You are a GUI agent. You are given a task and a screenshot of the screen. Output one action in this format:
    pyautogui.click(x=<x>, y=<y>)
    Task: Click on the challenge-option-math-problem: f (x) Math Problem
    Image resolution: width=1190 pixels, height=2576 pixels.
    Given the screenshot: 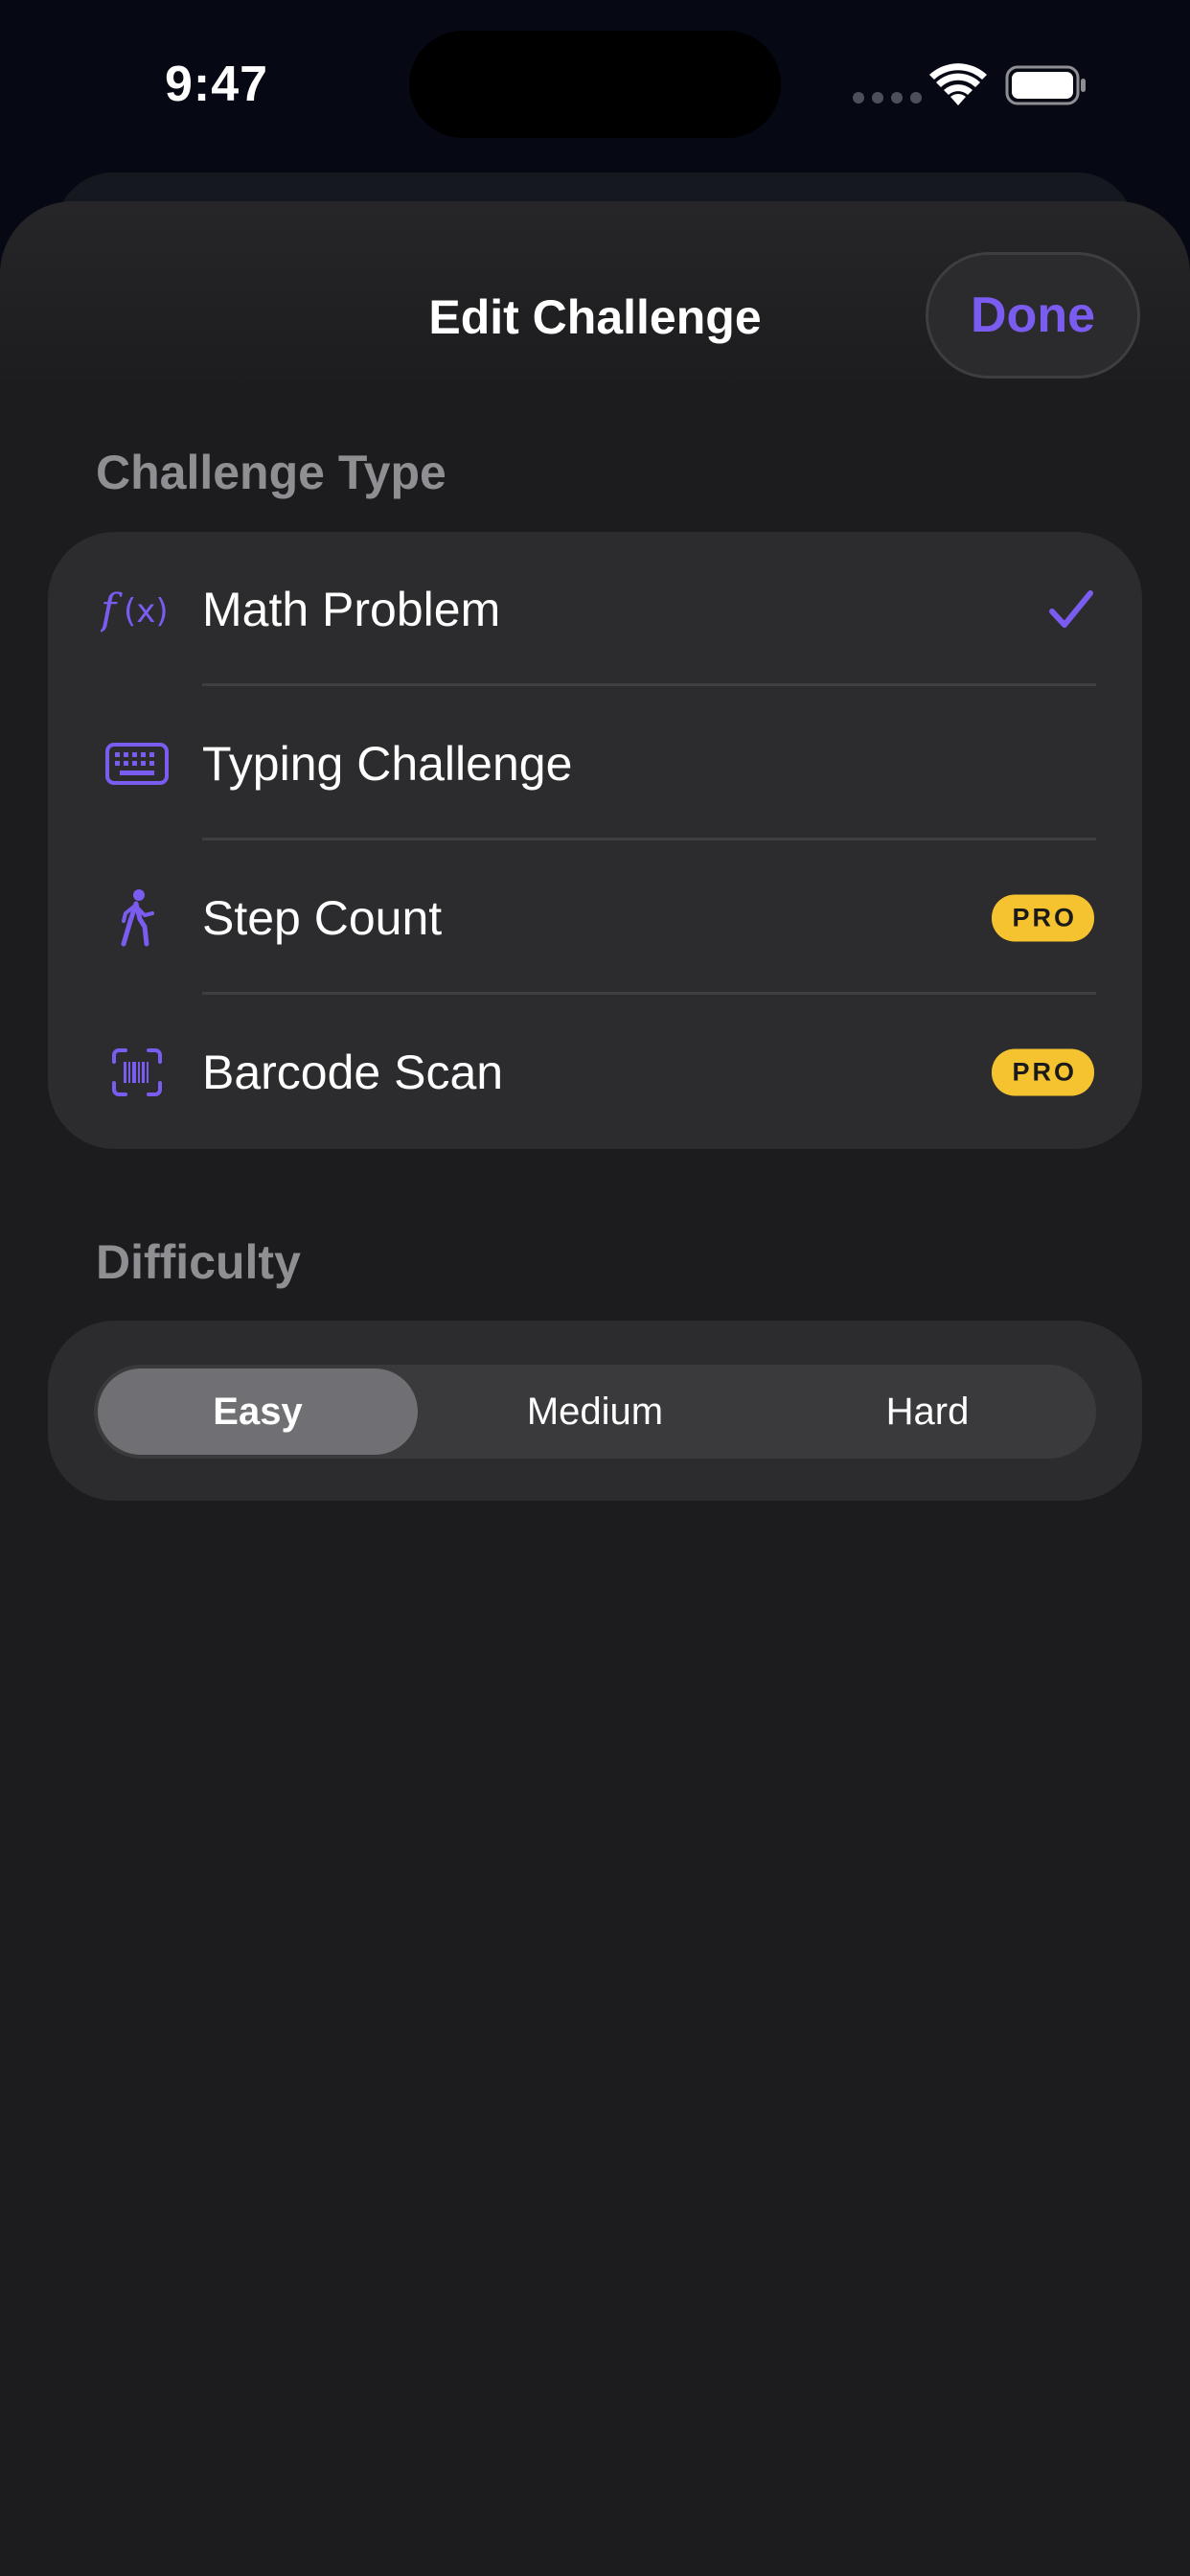 What is the action you would take?
    pyautogui.click(x=595, y=609)
    